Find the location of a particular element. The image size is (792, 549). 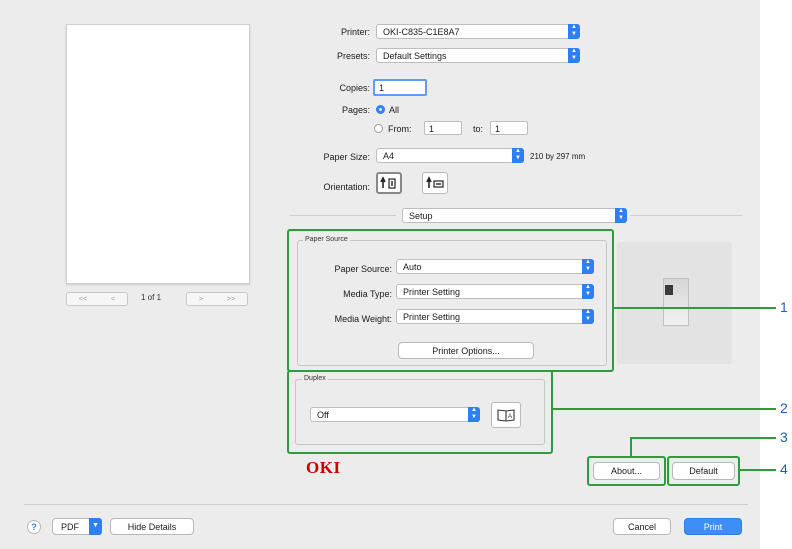

callout-number-1: 1 is located at coordinates (784, 307).